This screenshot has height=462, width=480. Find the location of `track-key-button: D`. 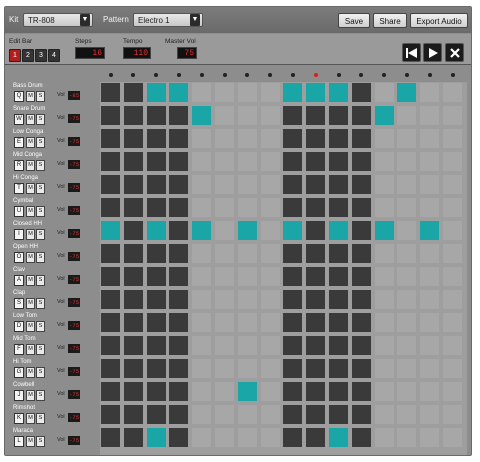

track-key-button: D is located at coordinates (19, 326).